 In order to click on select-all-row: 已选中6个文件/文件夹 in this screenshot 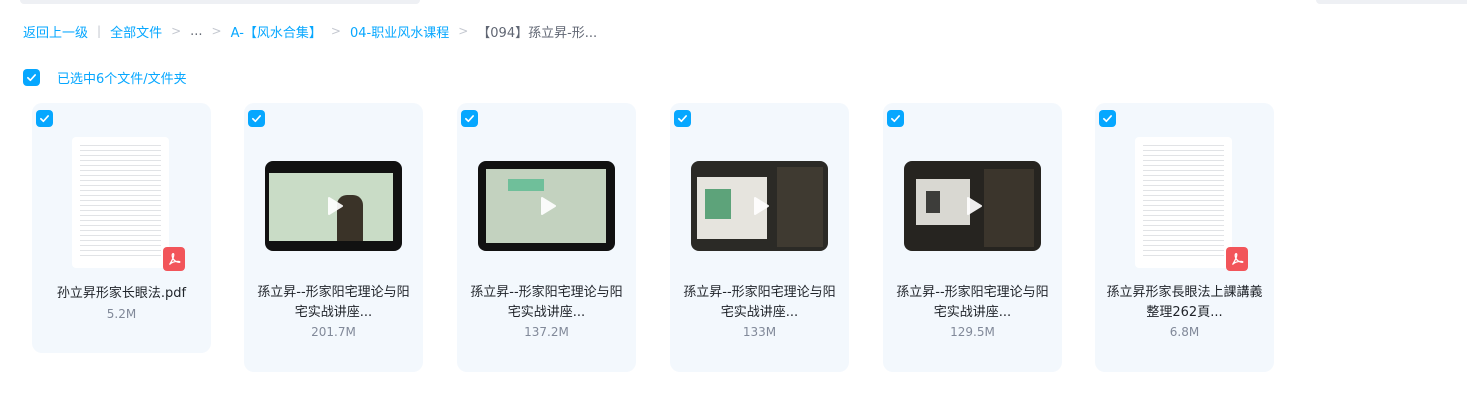, I will do `click(105, 77)`.